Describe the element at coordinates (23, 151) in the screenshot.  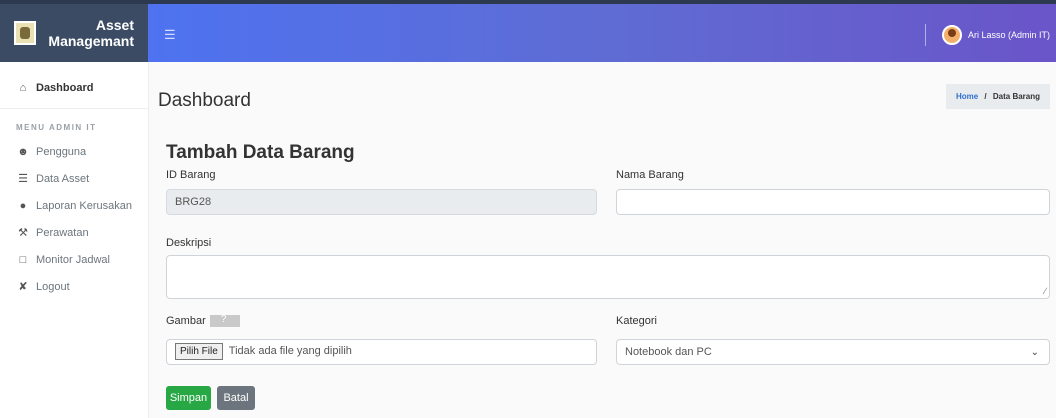
I see `users-icon: ☻` at that location.